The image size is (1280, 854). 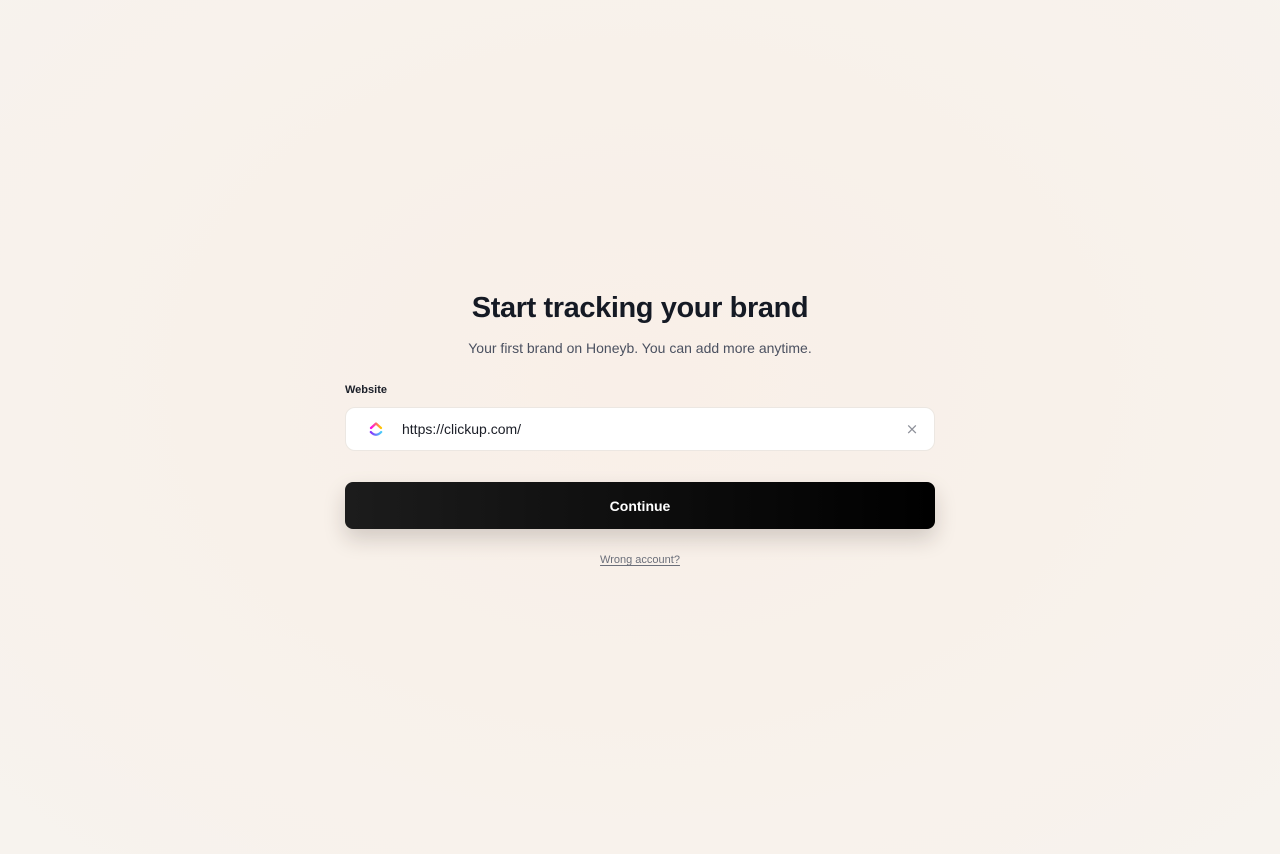 I want to click on clear-input-button: ×, so click(x=912, y=429).